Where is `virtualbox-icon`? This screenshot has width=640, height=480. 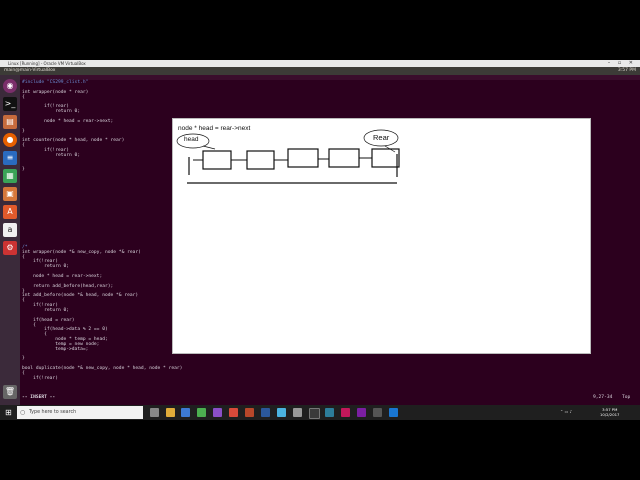 virtualbox-icon is located at coordinates (281, 412).